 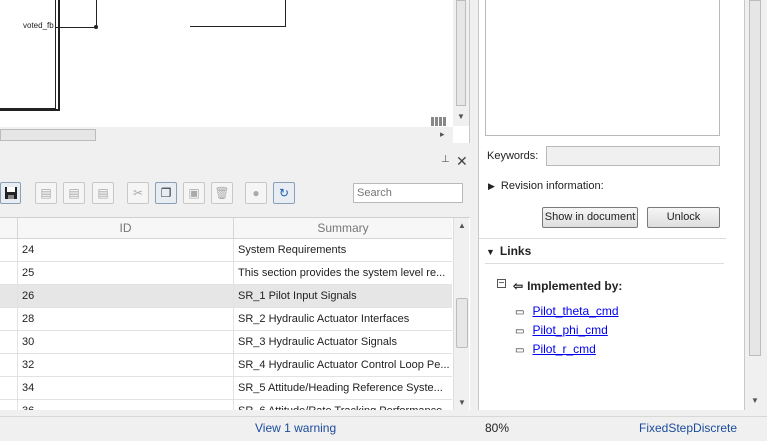 I want to click on cut-icon: ✂, so click(x=138, y=193).